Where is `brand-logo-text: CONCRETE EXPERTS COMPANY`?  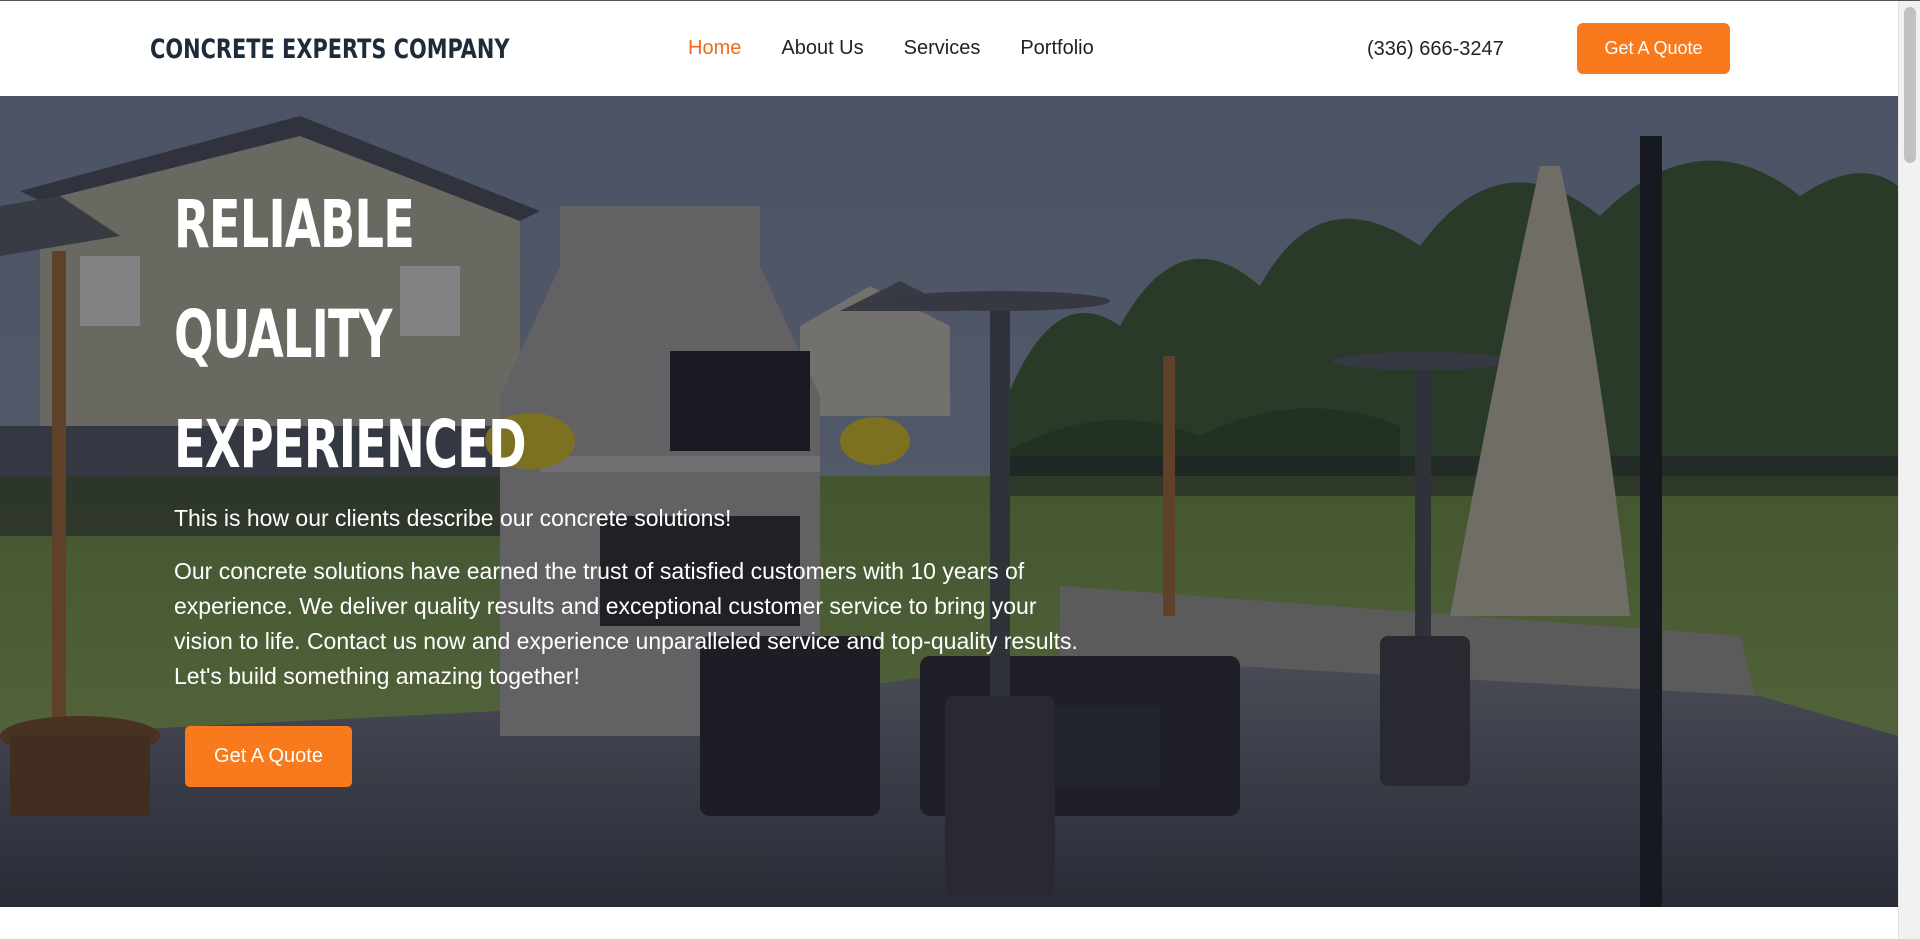 brand-logo-text: CONCRETE EXPERTS COMPANY is located at coordinates (329, 49).